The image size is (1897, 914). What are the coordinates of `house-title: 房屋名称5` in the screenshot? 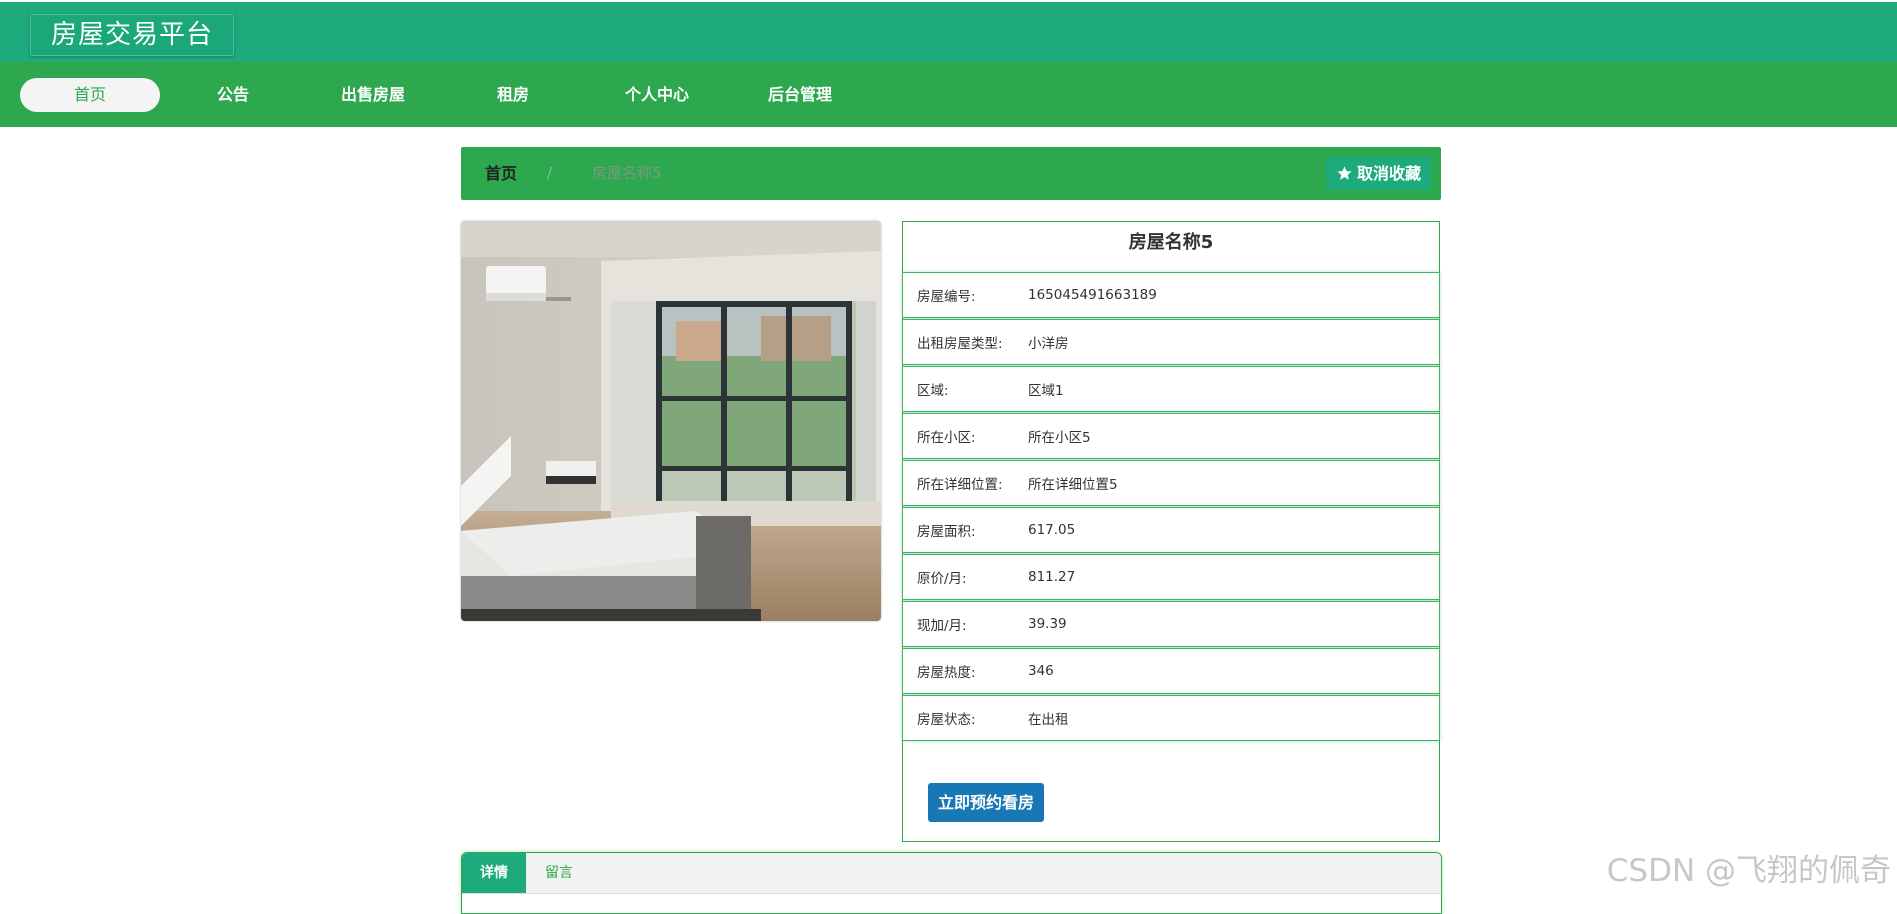 It's located at (1171, 242).